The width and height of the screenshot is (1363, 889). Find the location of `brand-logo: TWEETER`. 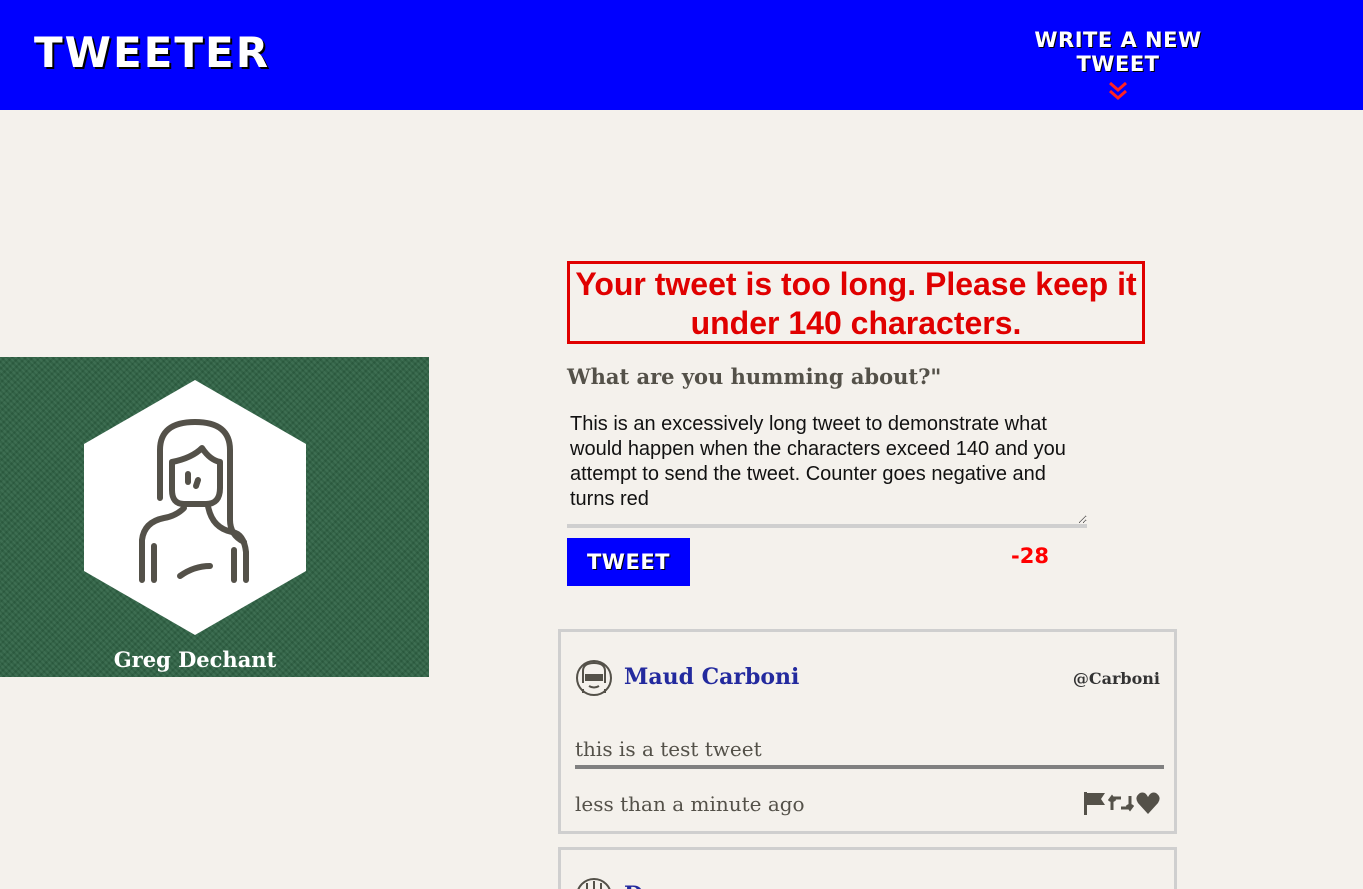

brand-logo: TWEETER is located at coordinates (152, 52).